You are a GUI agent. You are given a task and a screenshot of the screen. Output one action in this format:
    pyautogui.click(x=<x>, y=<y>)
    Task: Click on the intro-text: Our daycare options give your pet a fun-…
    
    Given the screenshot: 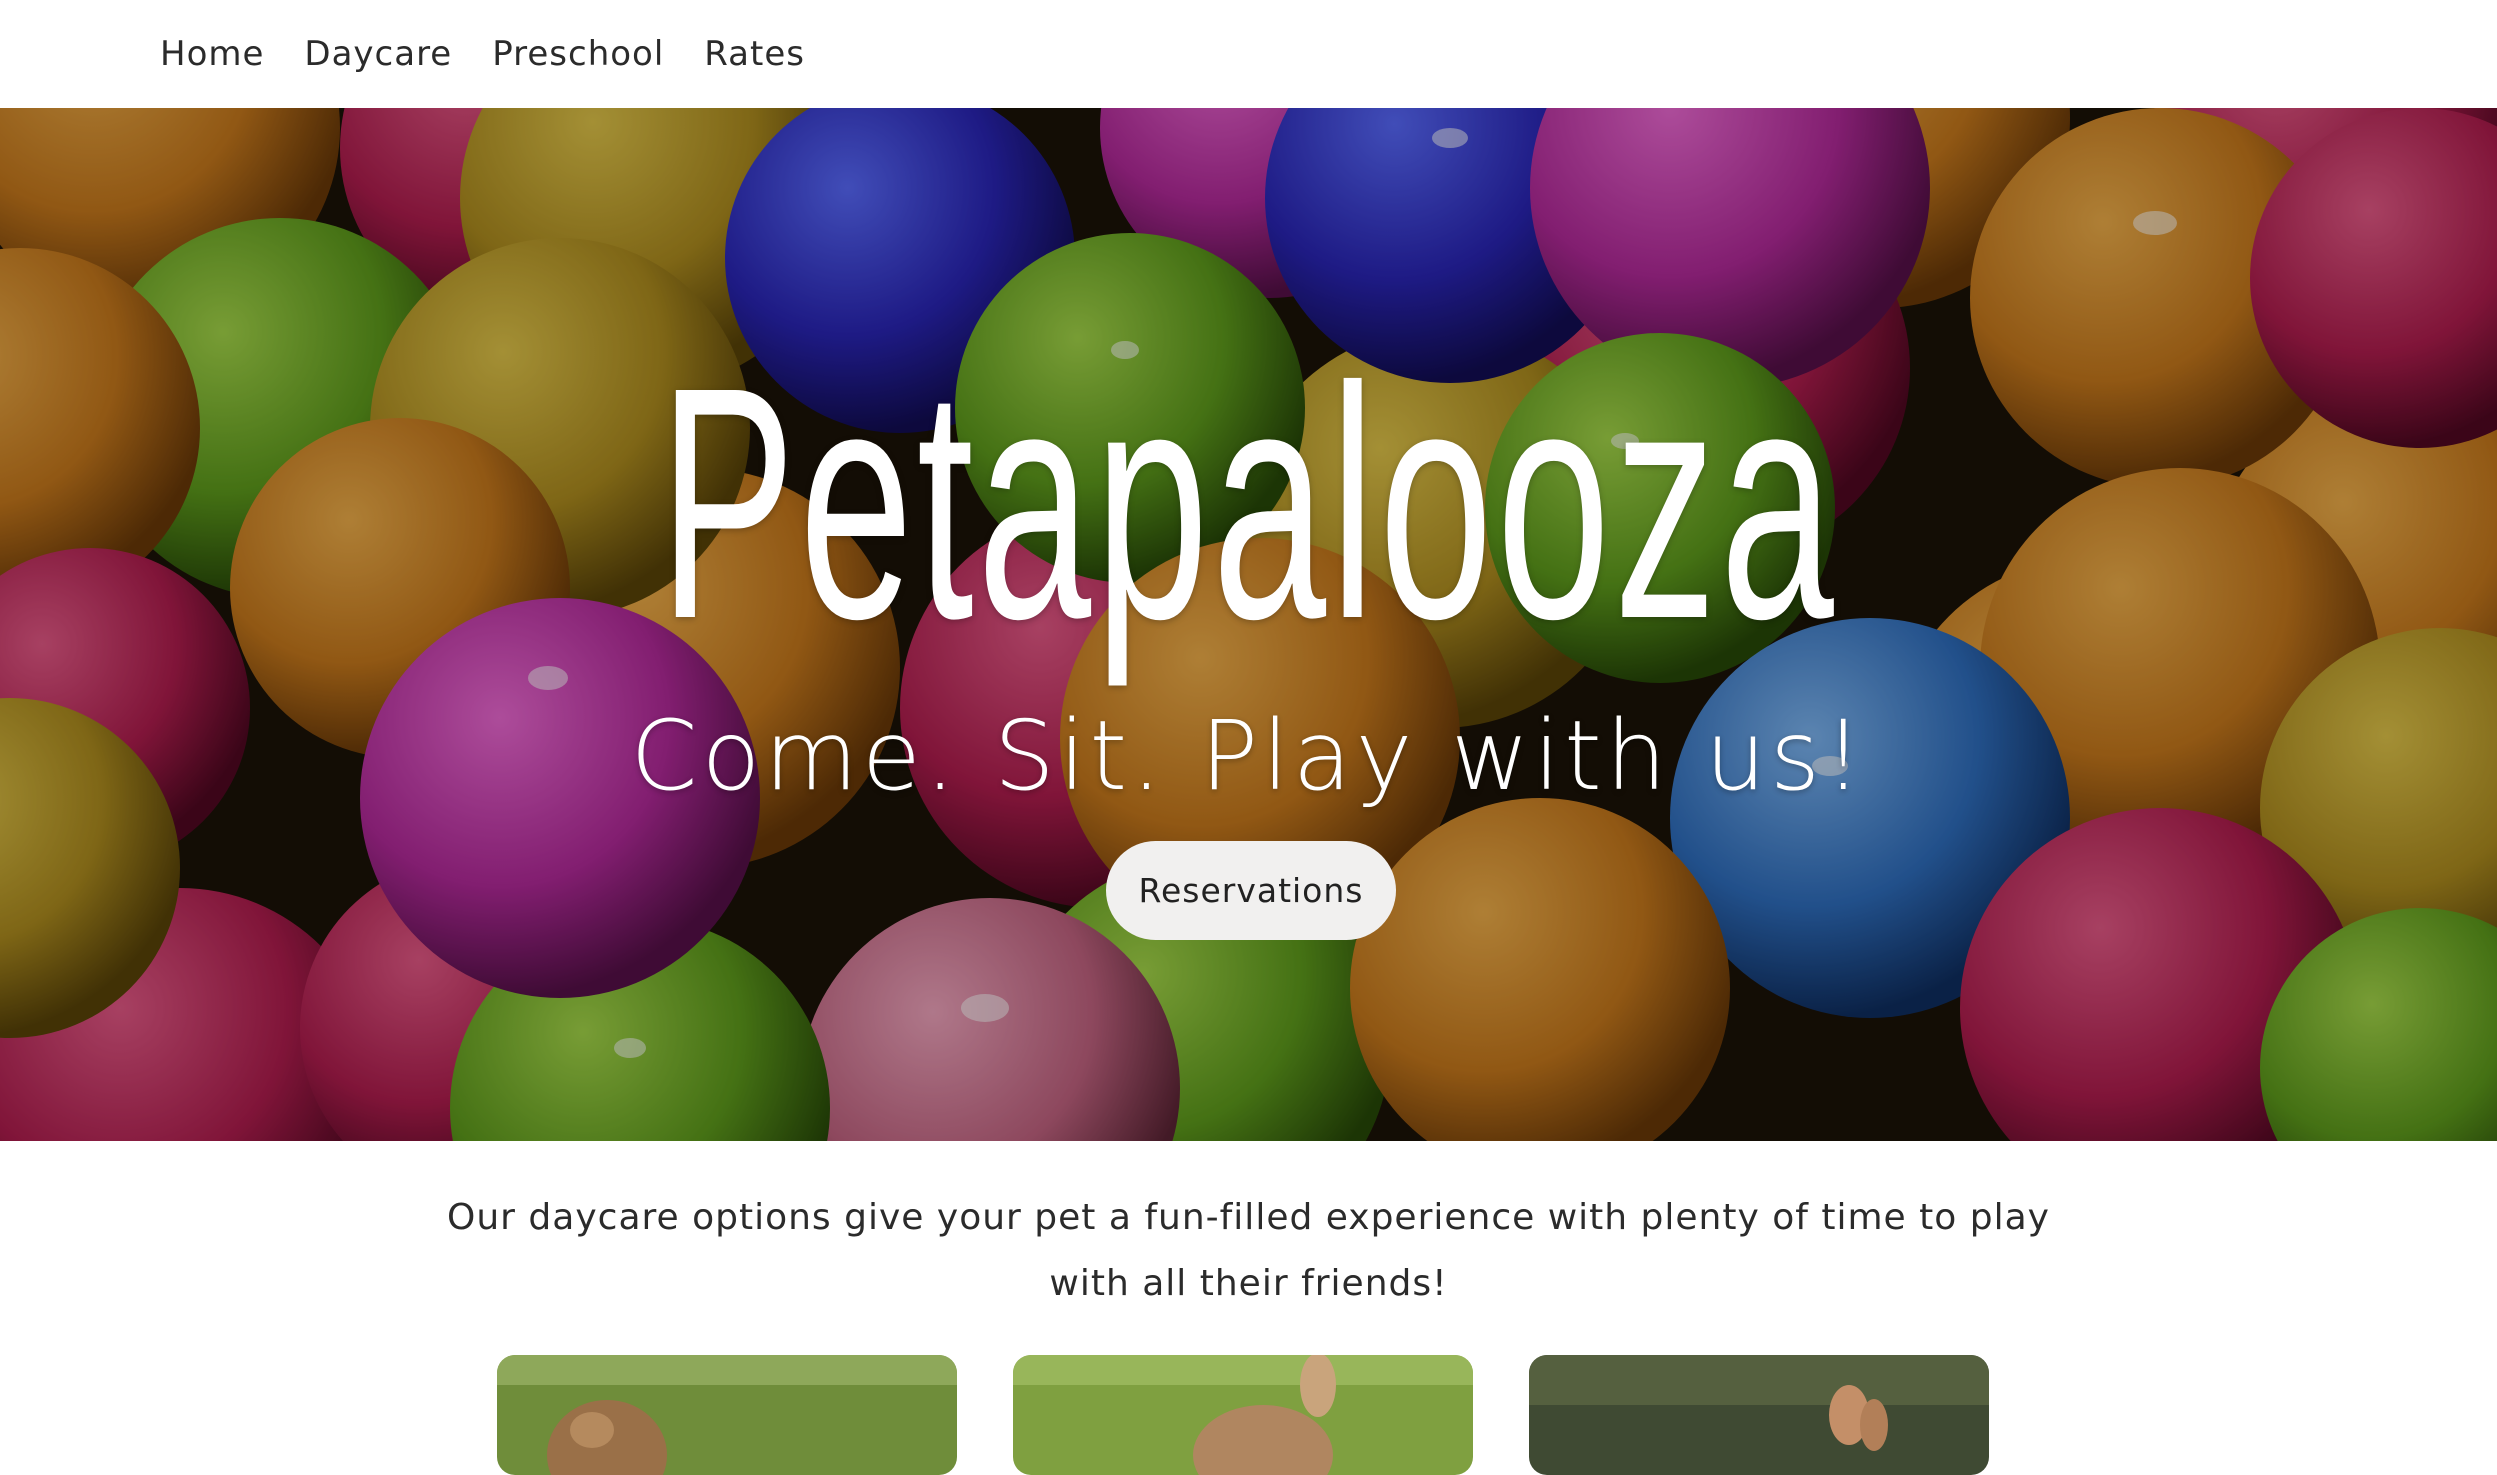 What is the action you would take?
    pyautogui.click(x=1248, y=1251)
    